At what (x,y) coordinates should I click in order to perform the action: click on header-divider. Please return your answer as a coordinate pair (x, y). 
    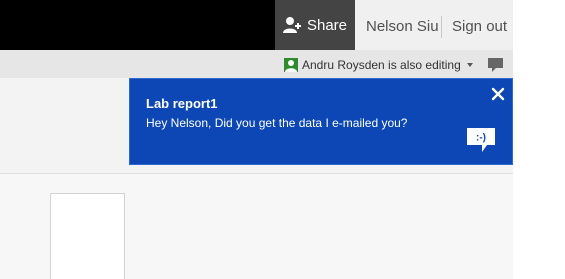
    Looking at the image, I should click on (441, 27).